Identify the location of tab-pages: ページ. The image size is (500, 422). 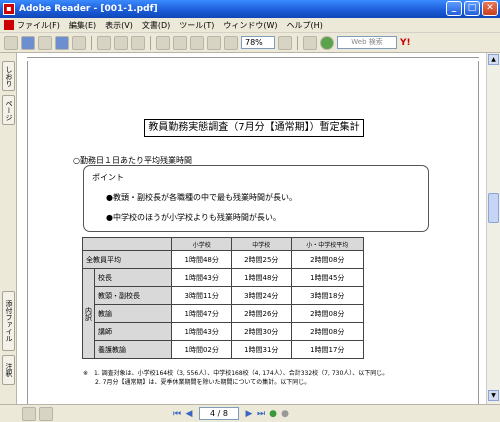
(8, 110).